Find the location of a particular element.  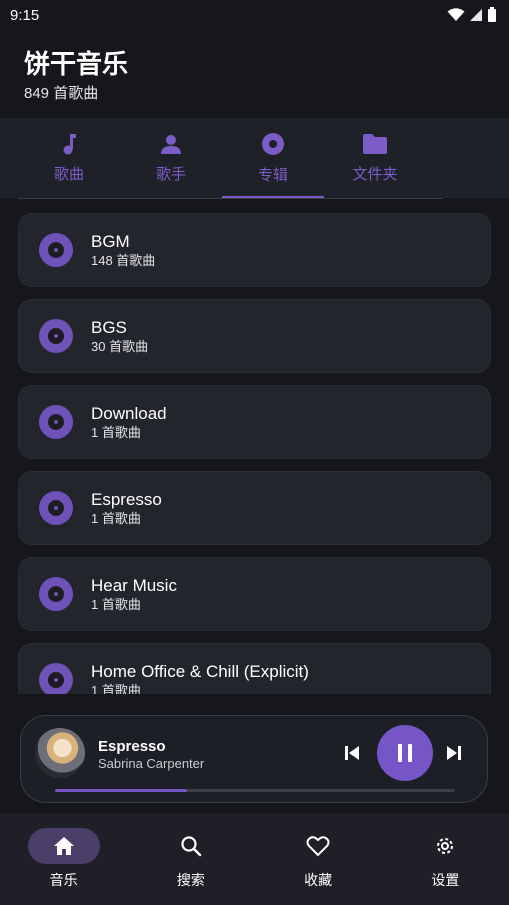

album-song-count: 30 首歌曲 is located at coordinates (120, 346).